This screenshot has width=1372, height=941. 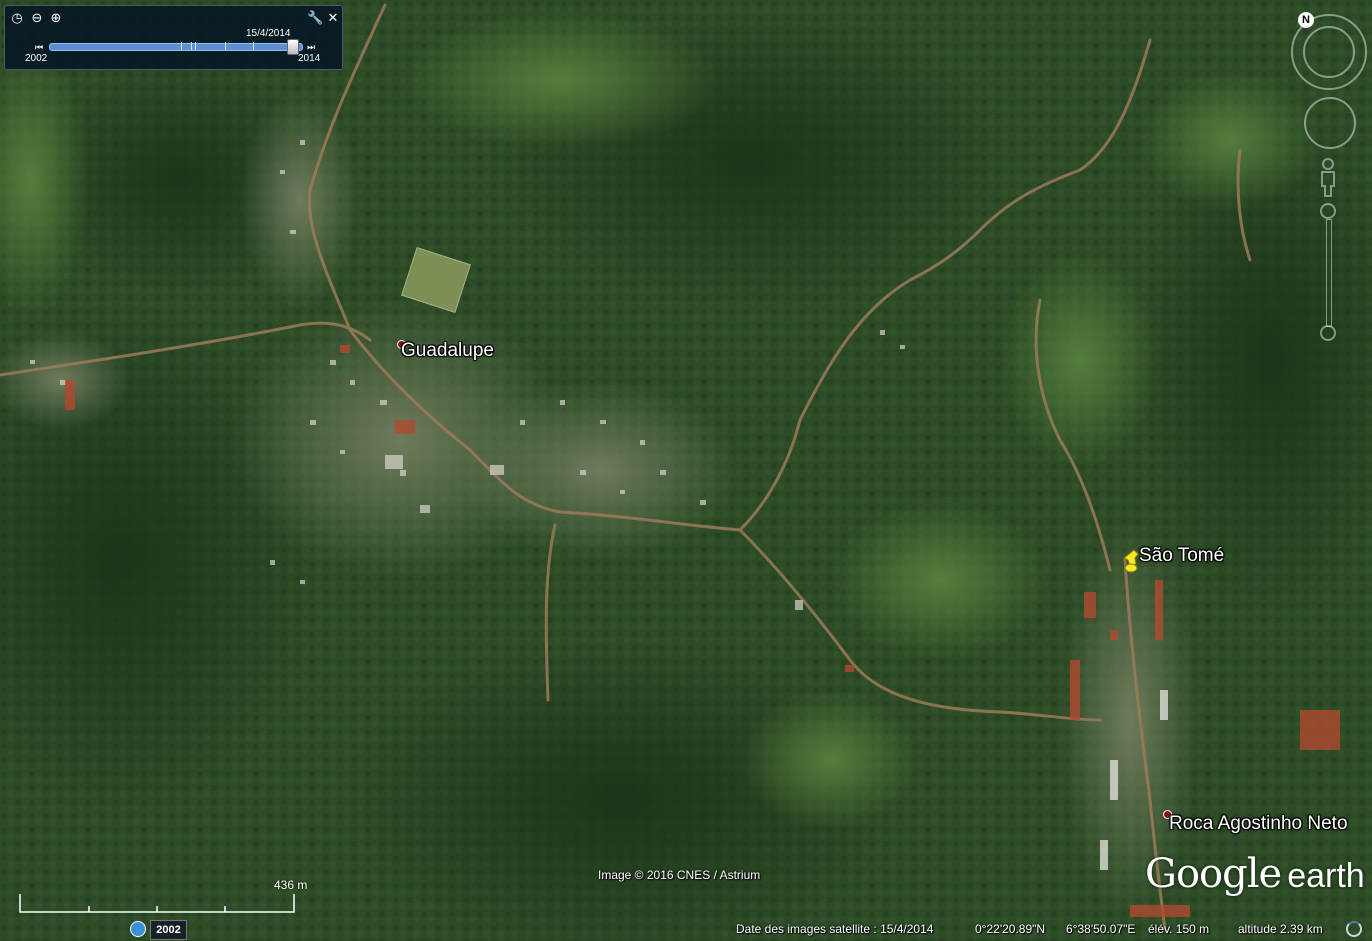 What do you see at coordinates (1280, 929) in the screenshot?
I see `altitude-readout: altitude 2.39 km` at bounding box center [1280, 929].